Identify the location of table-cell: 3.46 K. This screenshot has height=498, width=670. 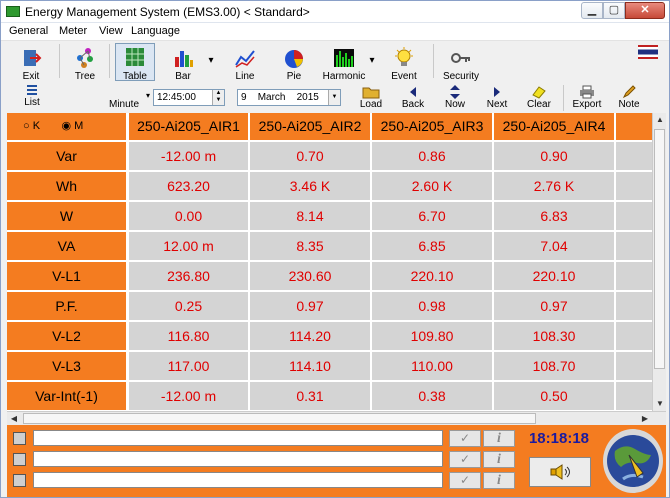
(310, 186).